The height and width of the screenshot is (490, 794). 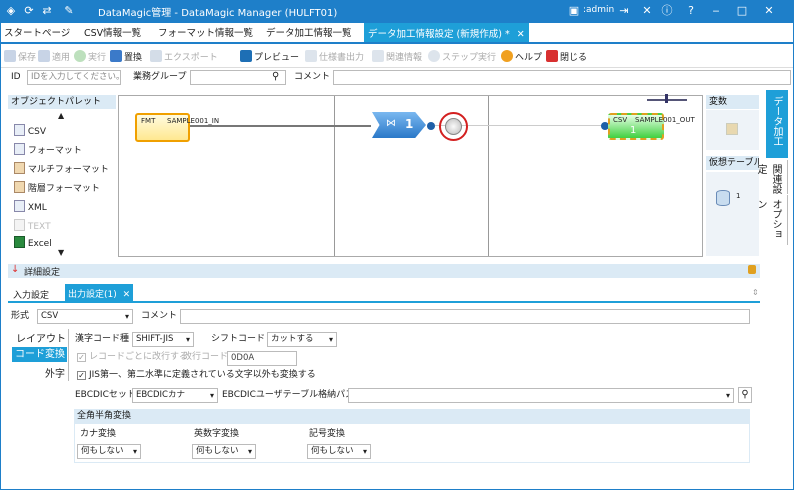 I want to click on logout-icon: ⇥, so click(x=624, y=11).